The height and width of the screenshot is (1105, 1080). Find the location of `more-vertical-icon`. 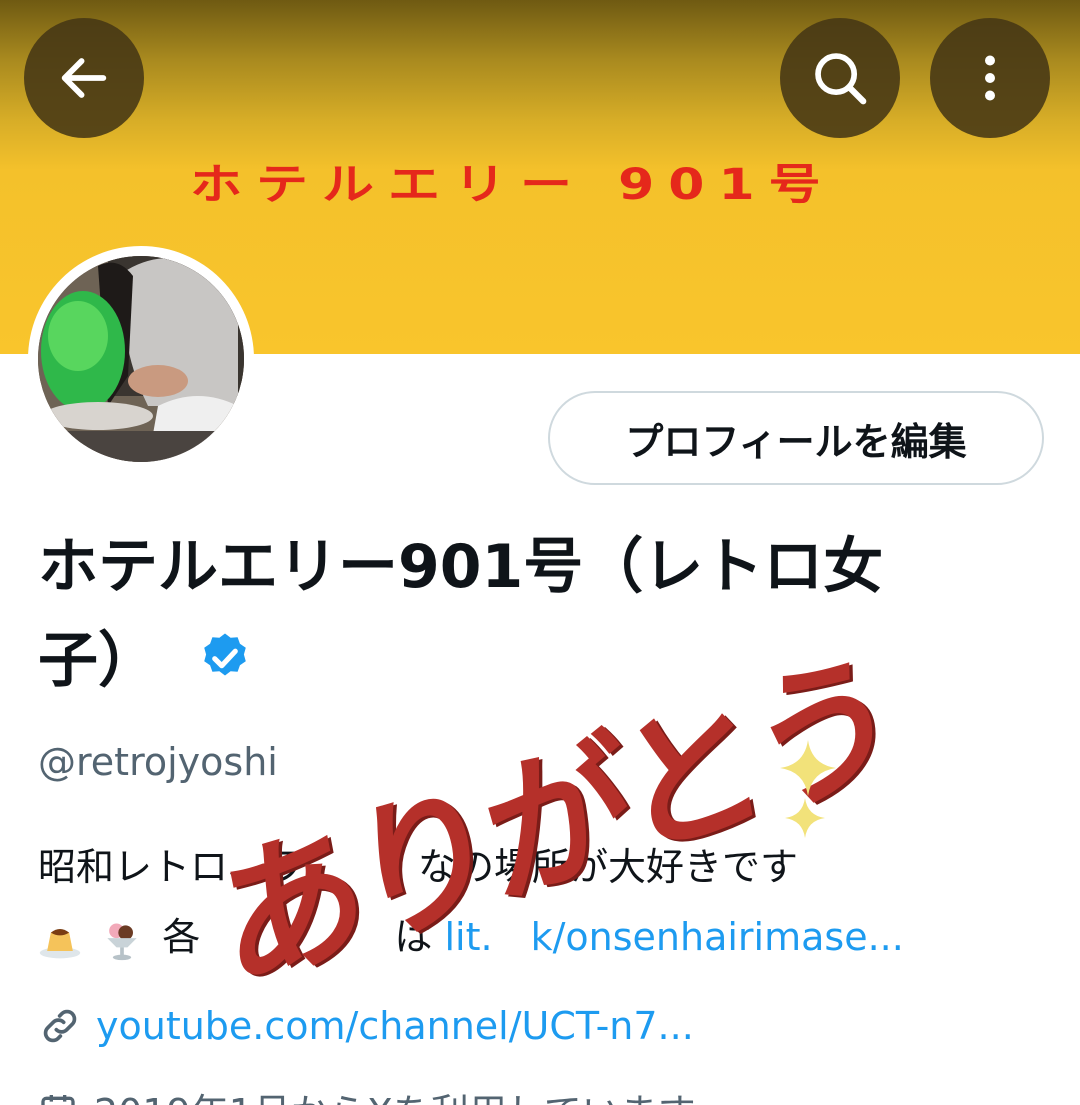

more-vertical-icon is located at coordinates (990, 78).